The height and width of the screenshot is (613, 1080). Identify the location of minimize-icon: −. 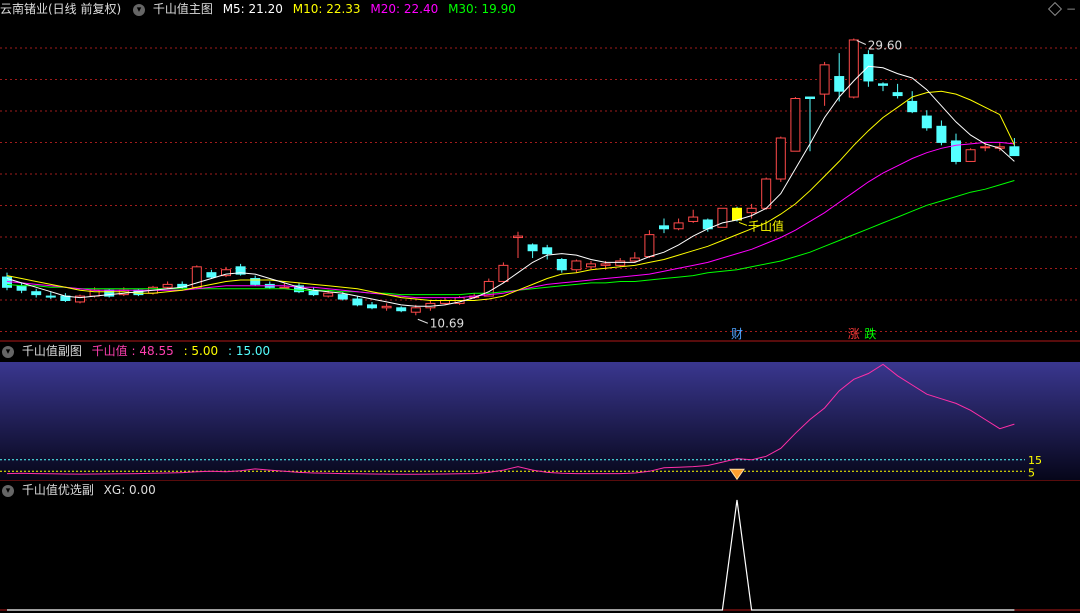
(1071, 9).